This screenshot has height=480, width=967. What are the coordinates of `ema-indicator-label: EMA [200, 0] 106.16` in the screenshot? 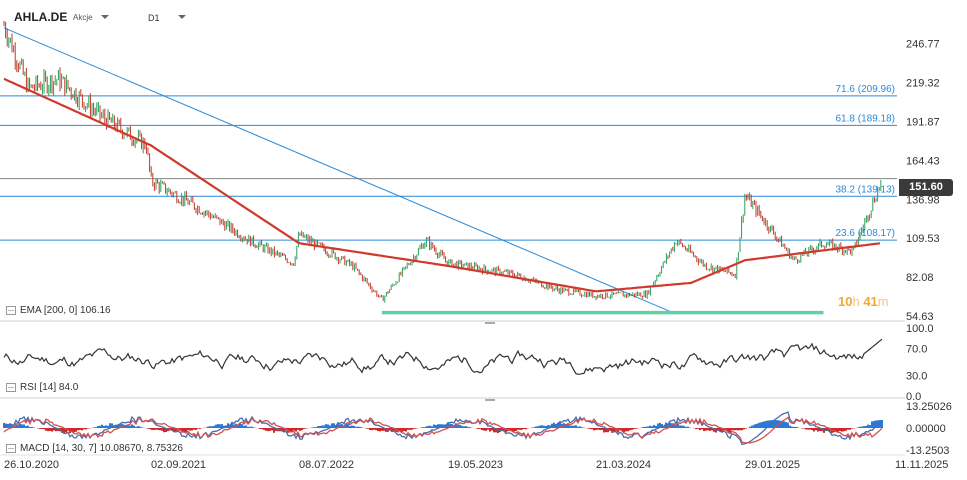 It's located at (58, 310).